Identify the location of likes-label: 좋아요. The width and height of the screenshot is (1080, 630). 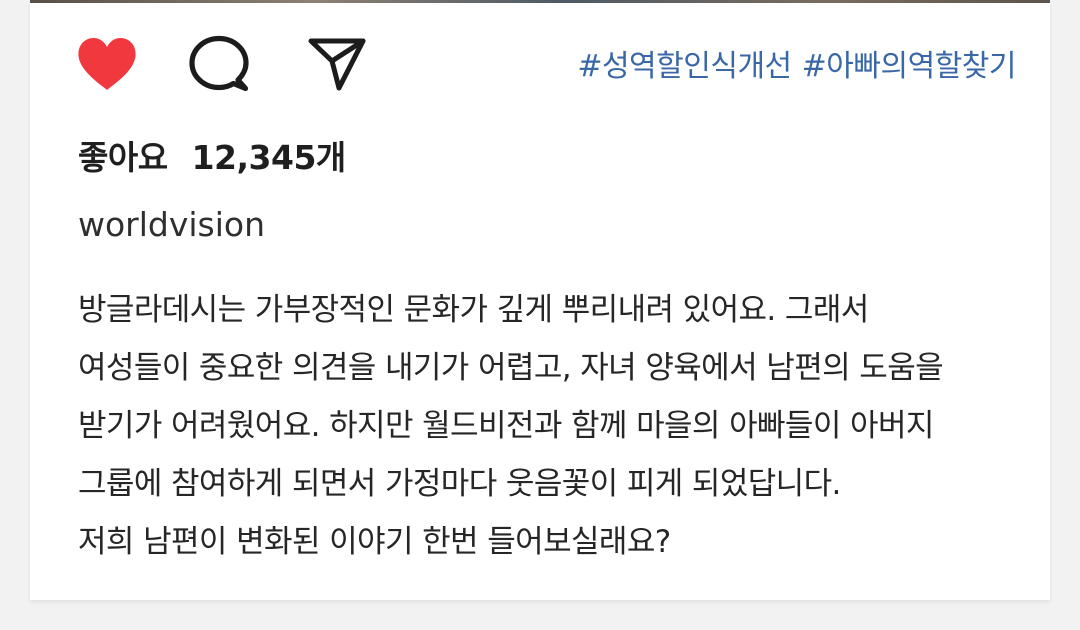
(123, 157).